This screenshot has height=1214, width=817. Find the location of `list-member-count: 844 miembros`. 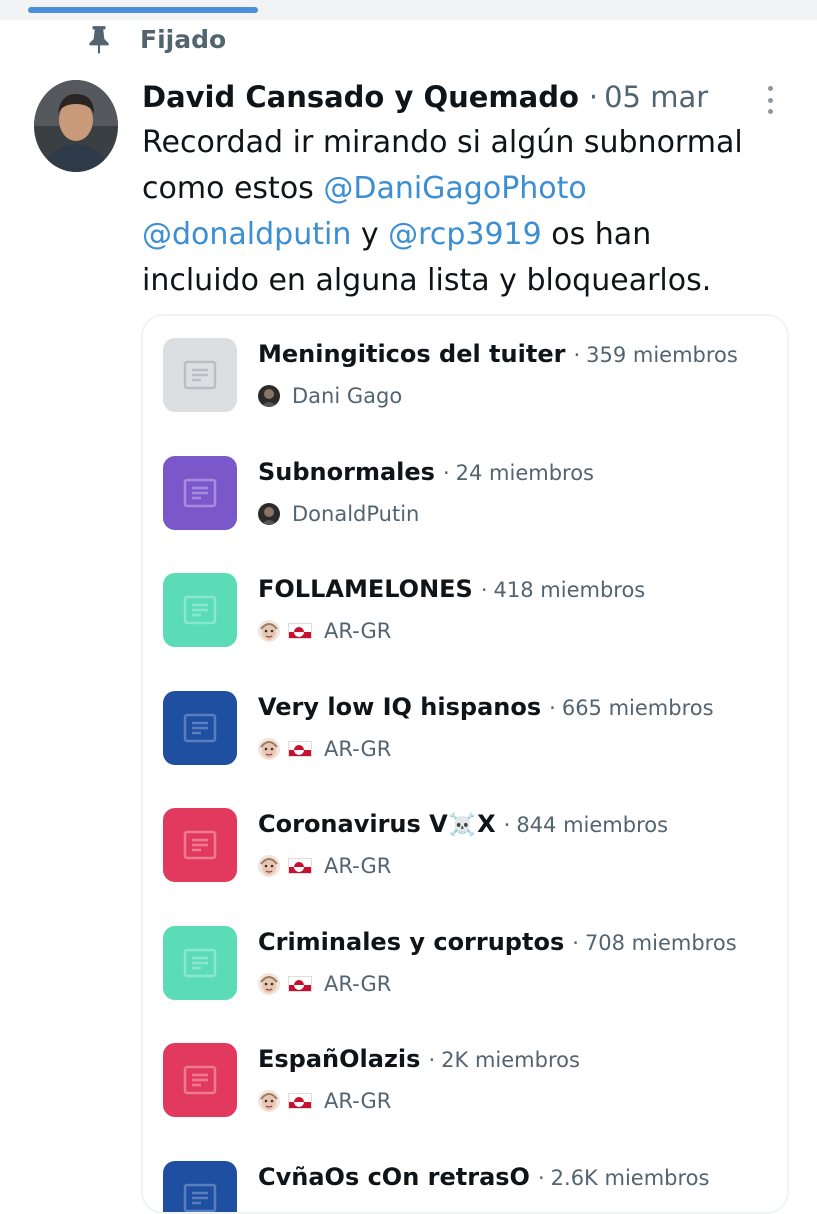

list-member-count: 844 miembros is located at coordinates (592, 825).